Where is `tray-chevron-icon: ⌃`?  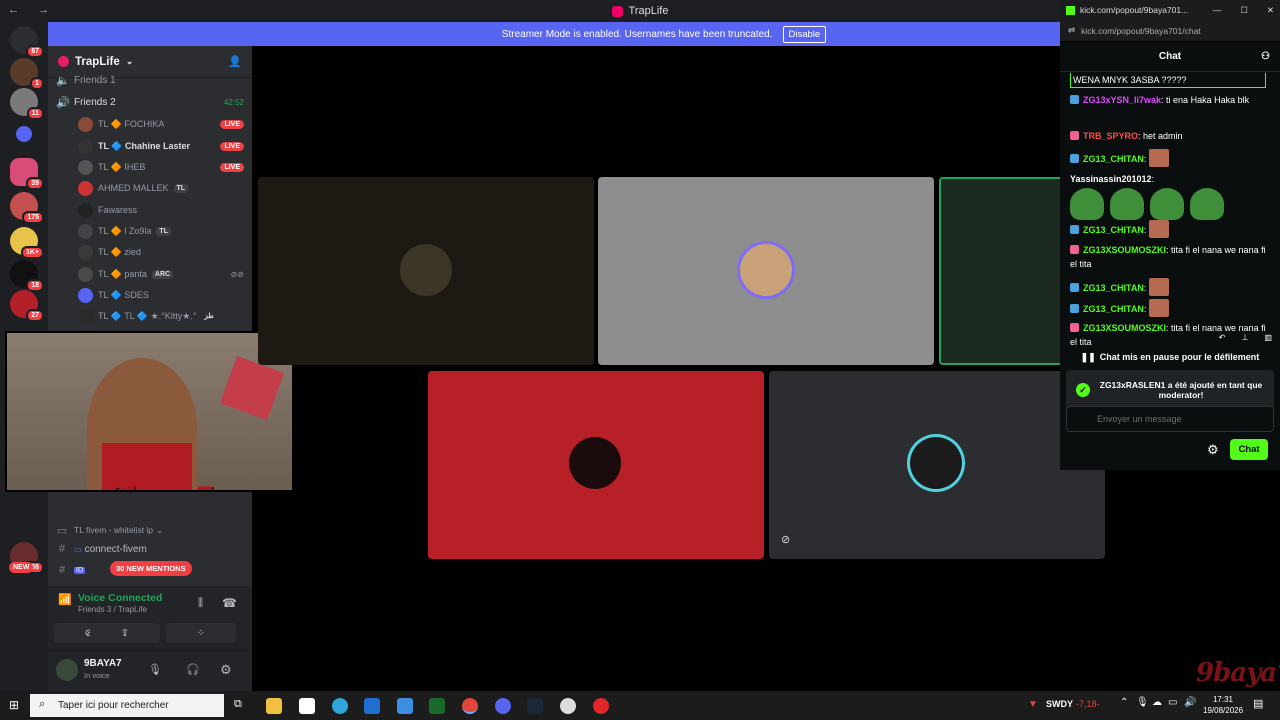 tray-chevron-icon: ⌃ is located at coordinates (1124, 702).